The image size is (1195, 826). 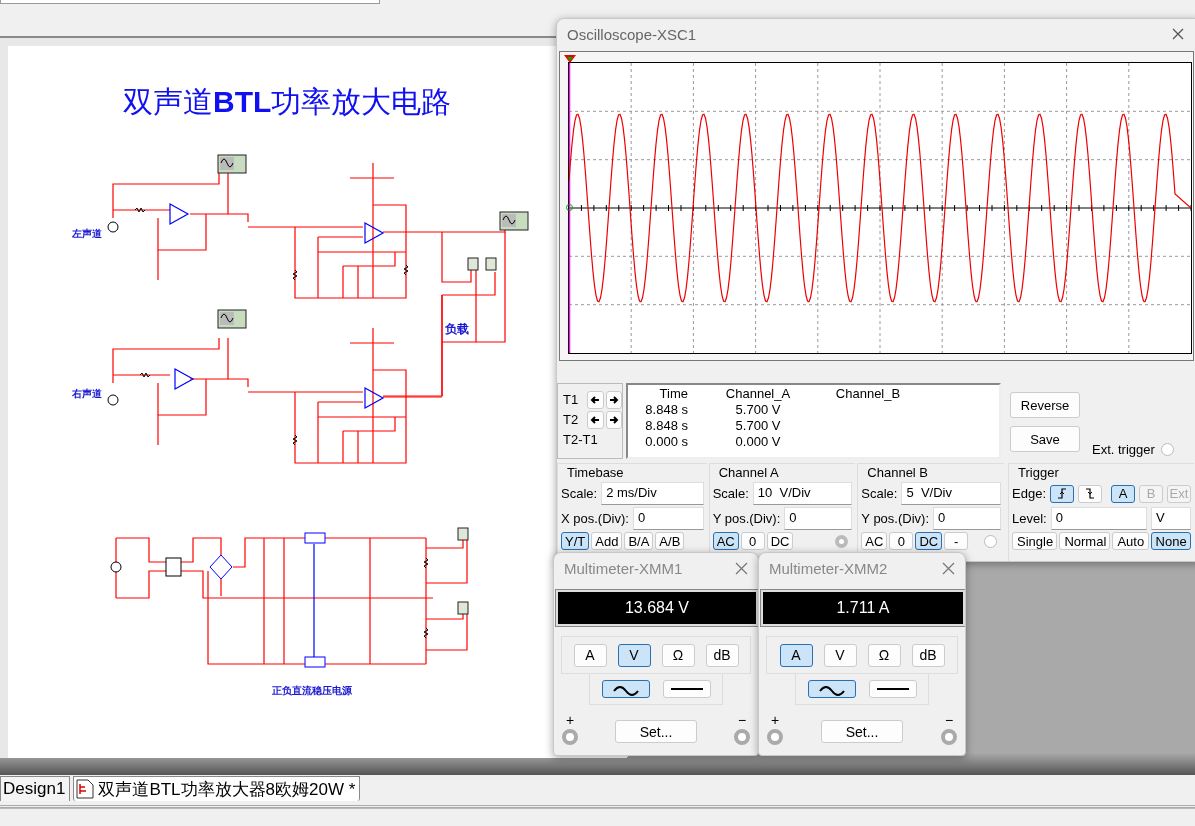 What do you see at coordinates (802, 493) in the screenshot?
I see `input-field: 10 V/Div` at bounding box center [802, 493].